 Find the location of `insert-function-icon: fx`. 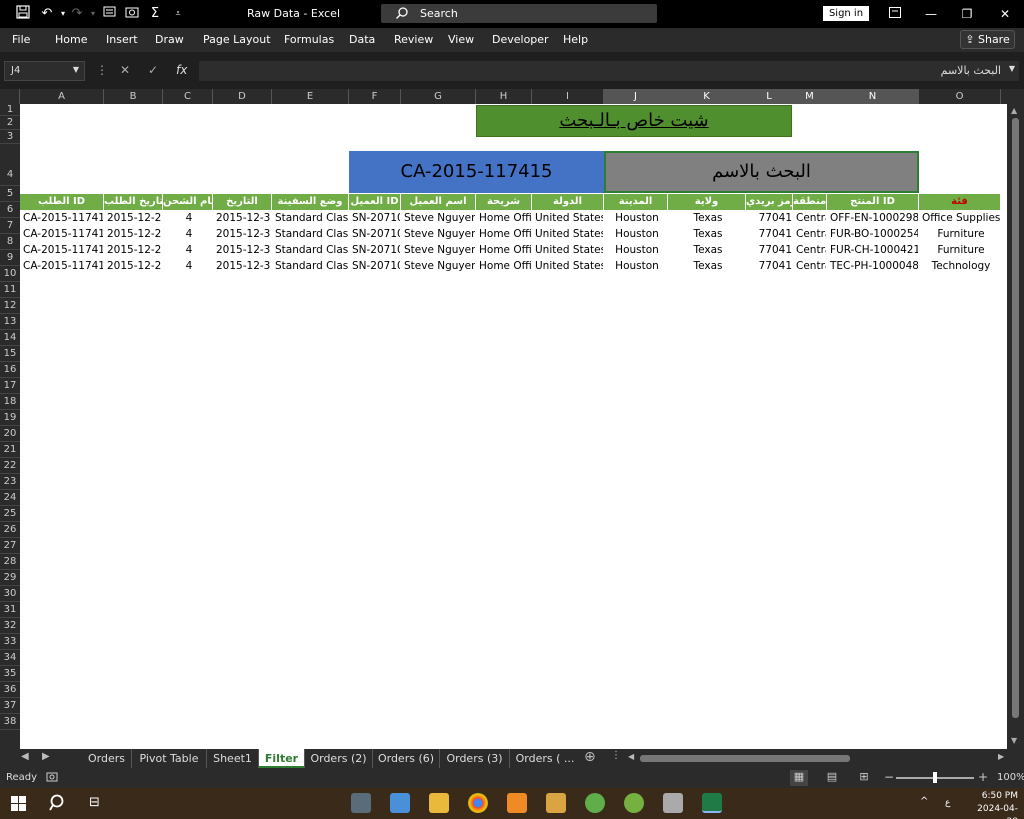

insert-function-icon: fx is located at coordinates (181, 70).